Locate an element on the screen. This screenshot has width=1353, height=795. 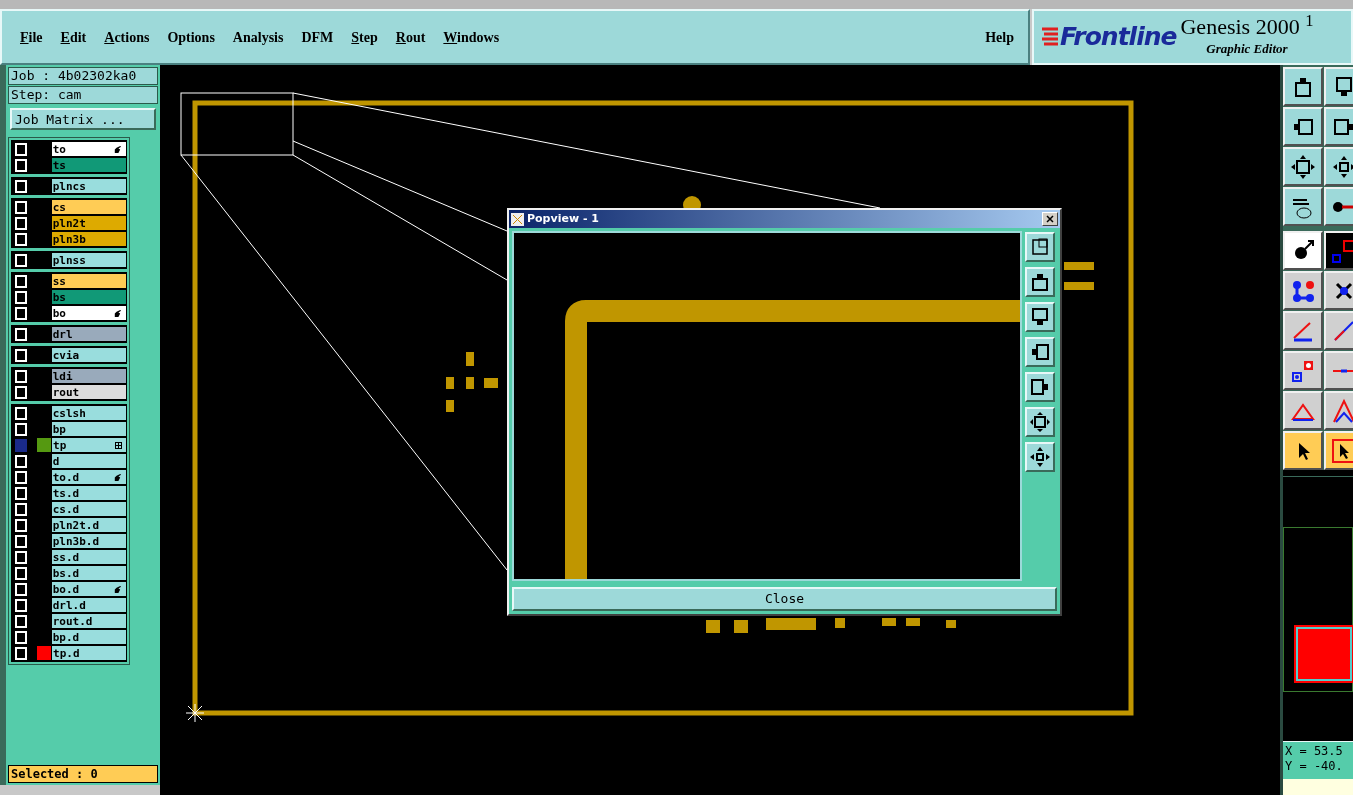
menu-item: Edit is located at coordinates (73, 37).